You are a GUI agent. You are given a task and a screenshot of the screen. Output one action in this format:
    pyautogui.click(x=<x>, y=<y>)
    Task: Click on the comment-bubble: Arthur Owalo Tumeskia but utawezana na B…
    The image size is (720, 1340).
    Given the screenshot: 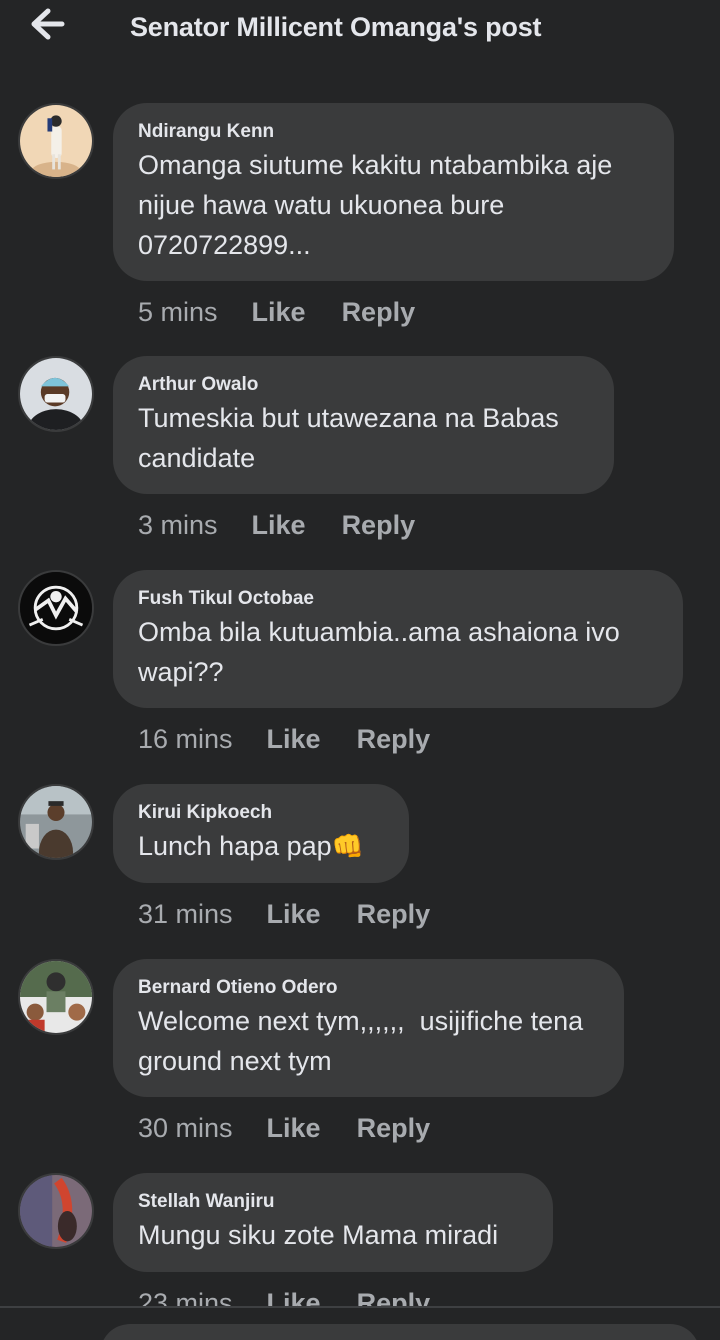 What is the action you would take?
    pyautogui.click(x=363, y=425)
    